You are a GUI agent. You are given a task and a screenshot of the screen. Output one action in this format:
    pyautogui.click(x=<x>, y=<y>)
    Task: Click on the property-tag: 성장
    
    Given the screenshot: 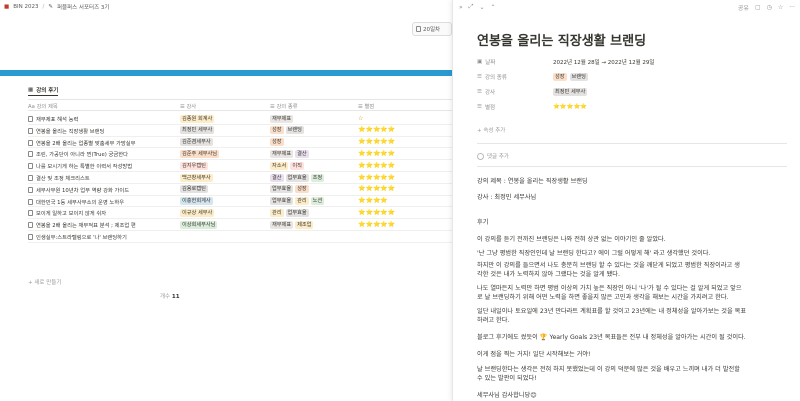 What is the action you would take?
    pyautogui.click(x=560, y=77)
    